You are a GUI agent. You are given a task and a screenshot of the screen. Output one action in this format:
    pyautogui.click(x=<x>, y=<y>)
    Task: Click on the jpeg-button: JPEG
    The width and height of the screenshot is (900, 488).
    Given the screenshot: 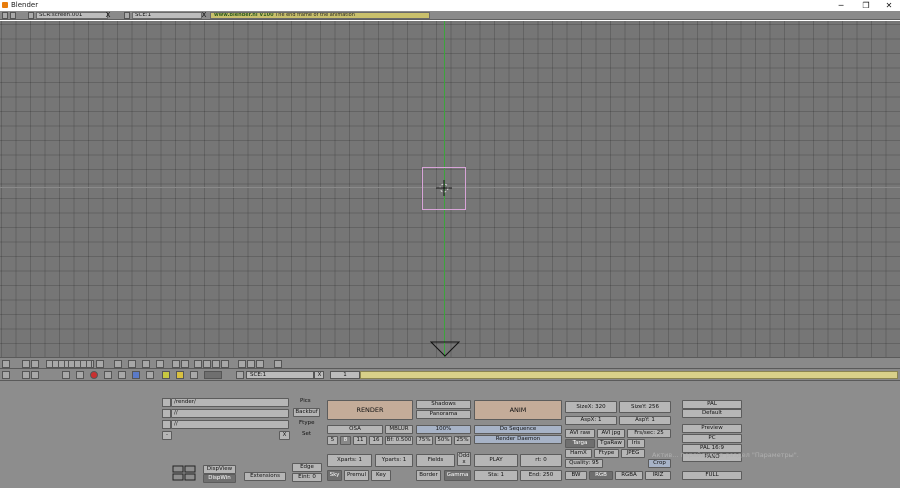 What is the action you would take?
    pyautogui.click(x=633, y=453)
    